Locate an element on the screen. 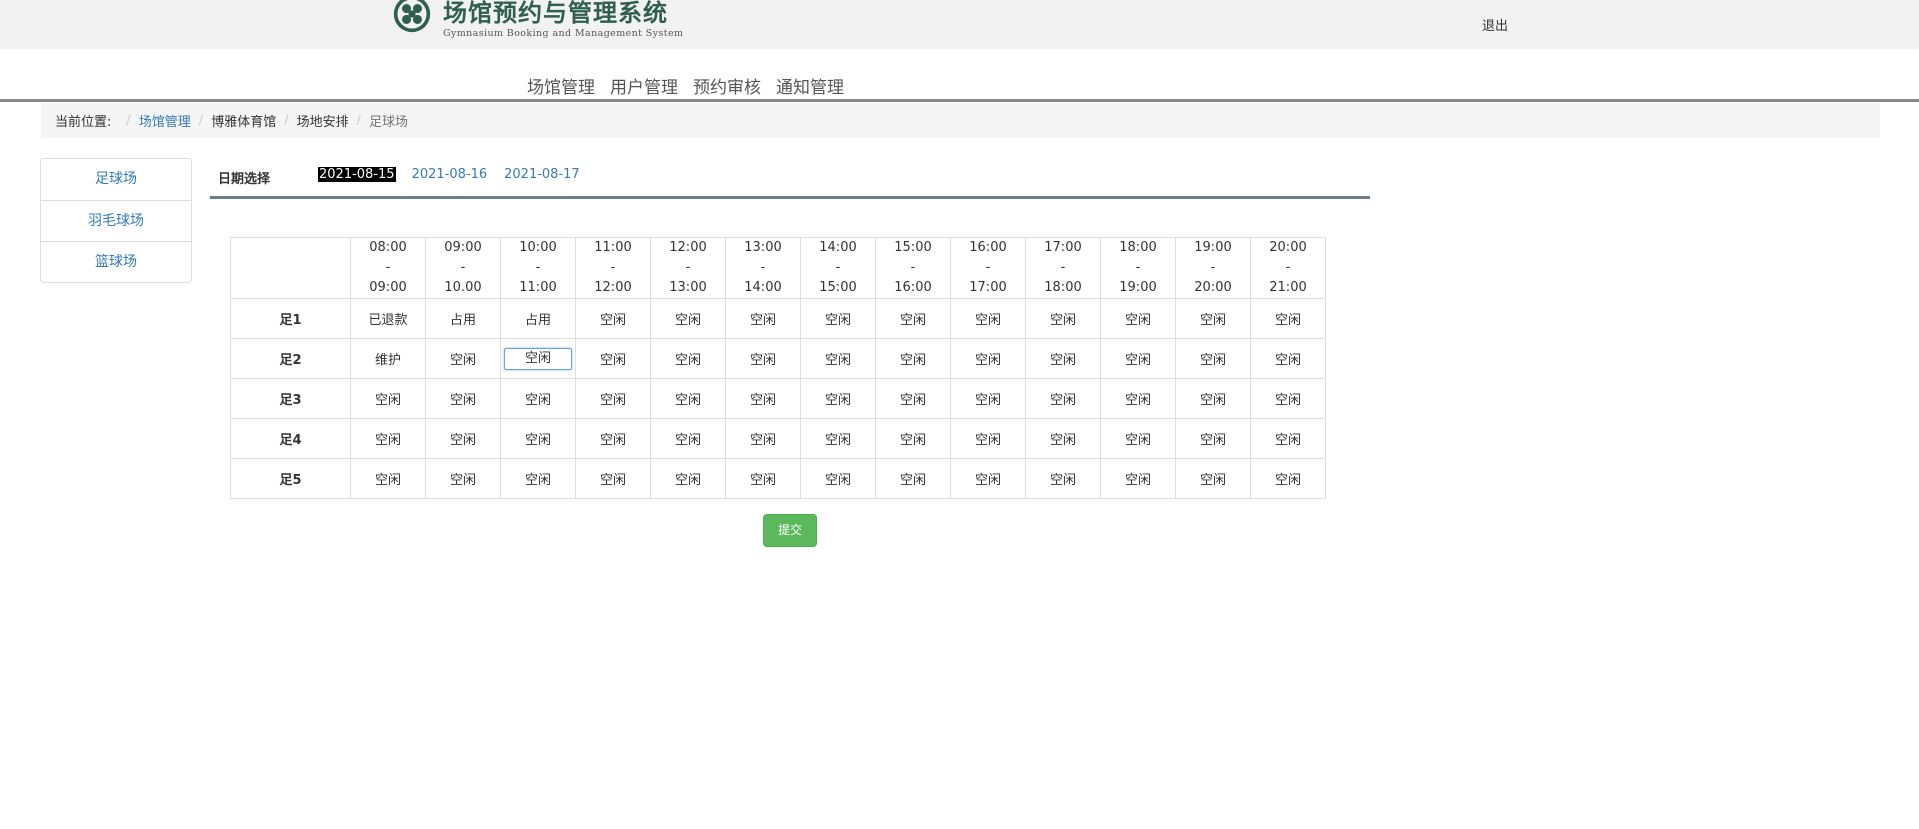 Image resolution: width=1919 pixels, height=829 pixels. sidebar-item-badminton: 羽毛球场 is located at coordinates (116, 220).